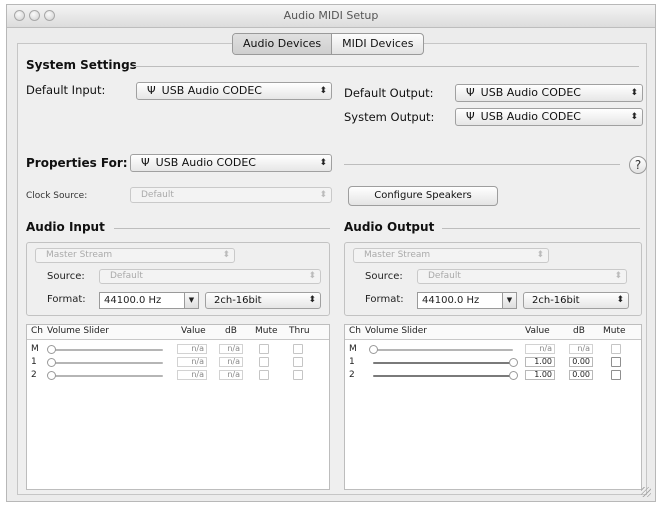 This screenshot has width=662, height=507. I want to click on output-source-label: Source:, so click(384, 276).